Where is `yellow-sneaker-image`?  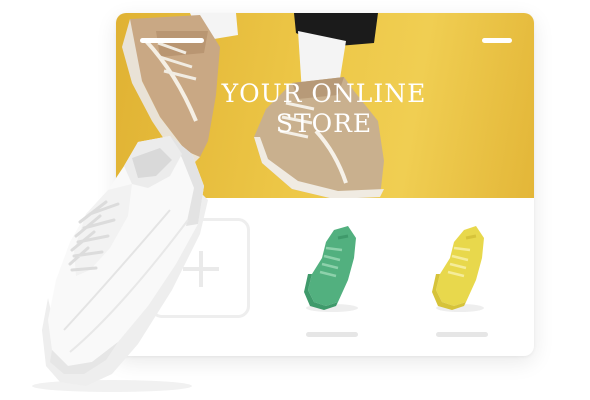
yellow-sneaker-image is located at coordinates (458, 269).